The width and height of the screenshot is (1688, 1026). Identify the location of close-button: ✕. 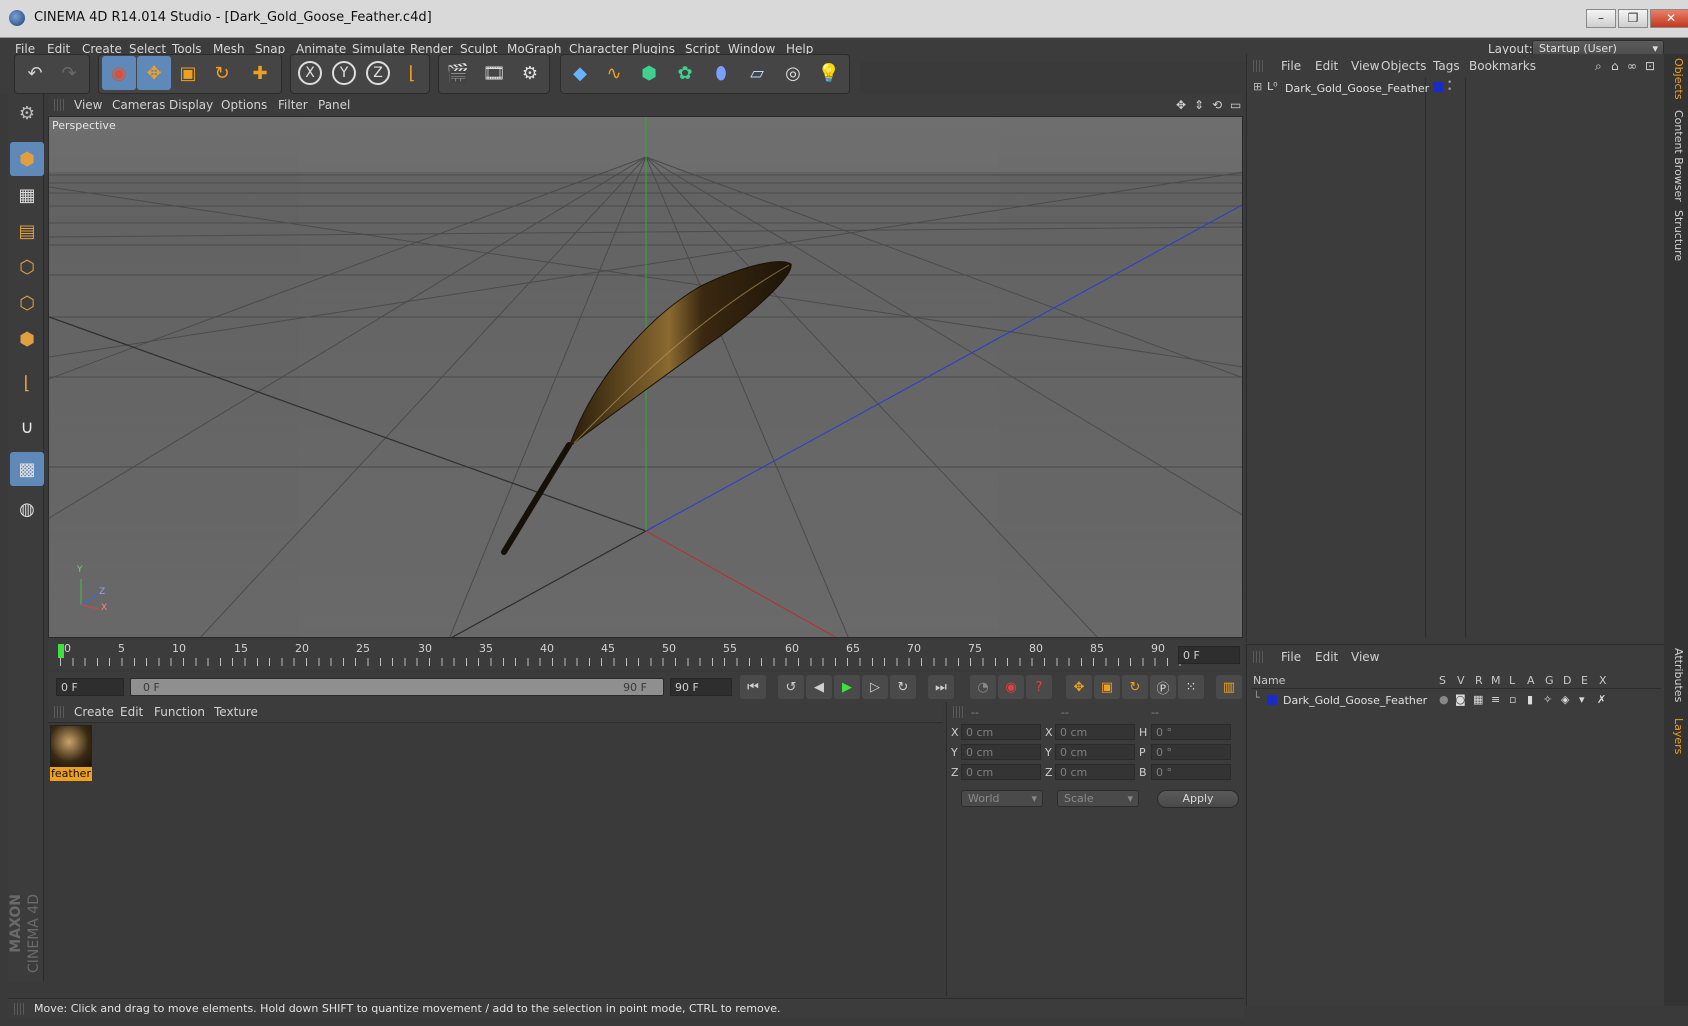
(1669, 18).